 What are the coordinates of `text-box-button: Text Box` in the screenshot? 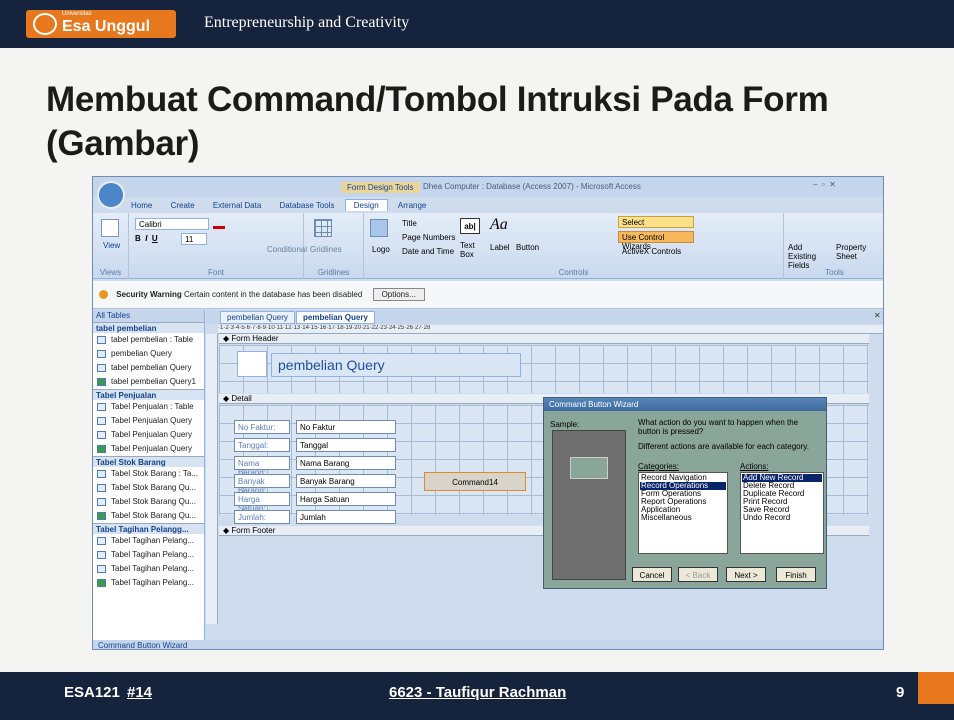 It's located at (472, 250).